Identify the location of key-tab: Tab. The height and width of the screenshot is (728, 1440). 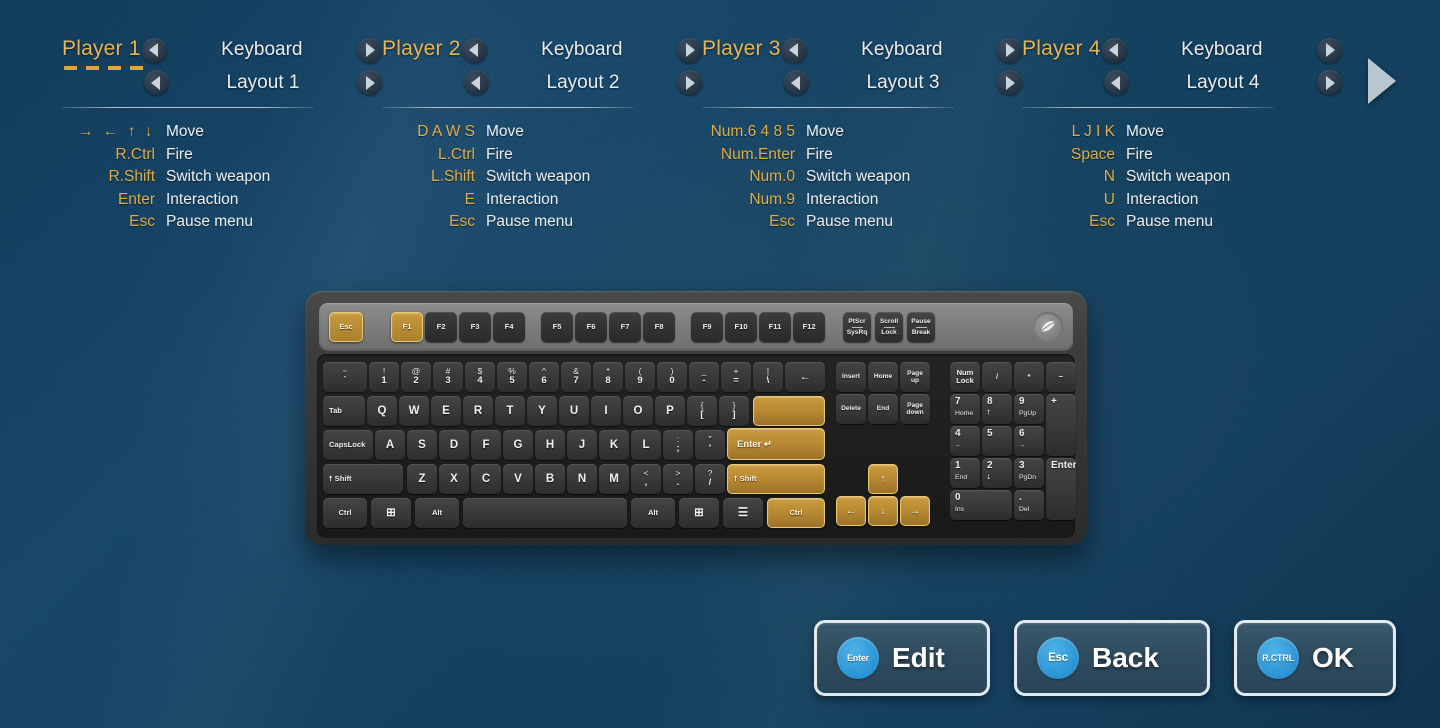
(344, 411).